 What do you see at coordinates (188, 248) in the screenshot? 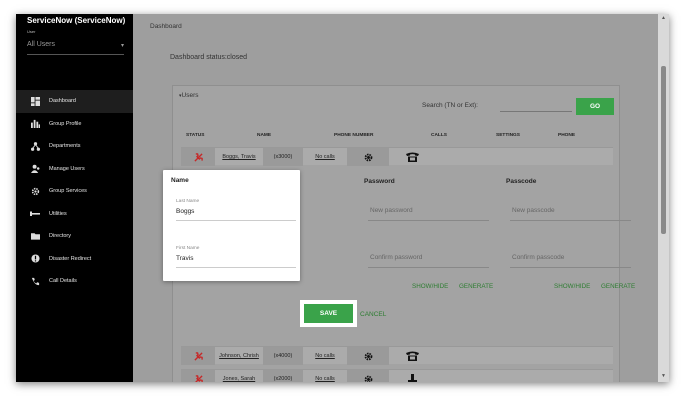
I see `first-name-label: First Name` at bounding box center [188, 248].